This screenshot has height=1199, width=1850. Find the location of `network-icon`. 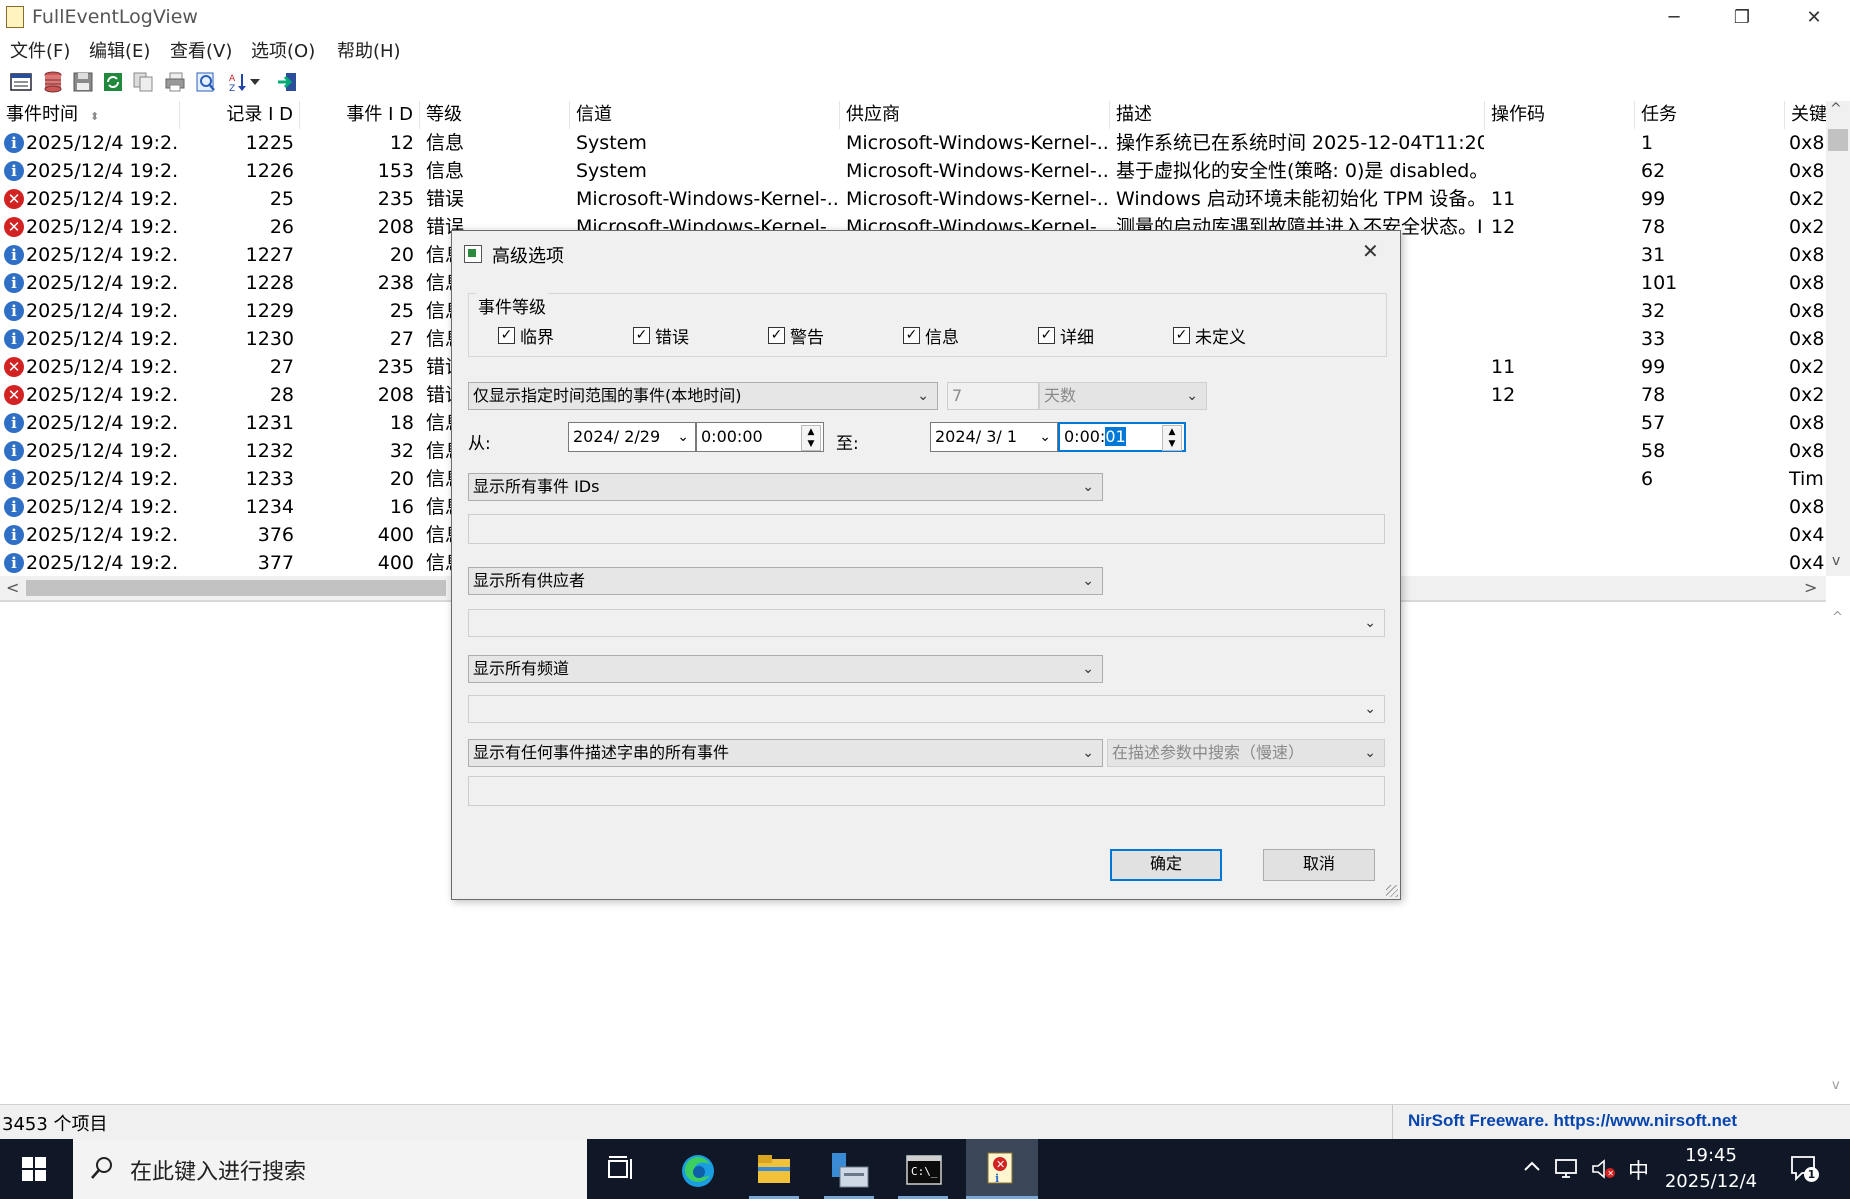

network-icon is located at coordinates (1567, 1171).